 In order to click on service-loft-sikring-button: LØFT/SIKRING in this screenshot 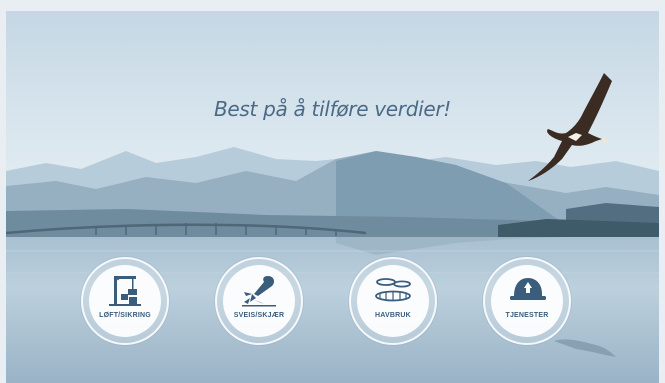, I will do `click(125, 301)`.